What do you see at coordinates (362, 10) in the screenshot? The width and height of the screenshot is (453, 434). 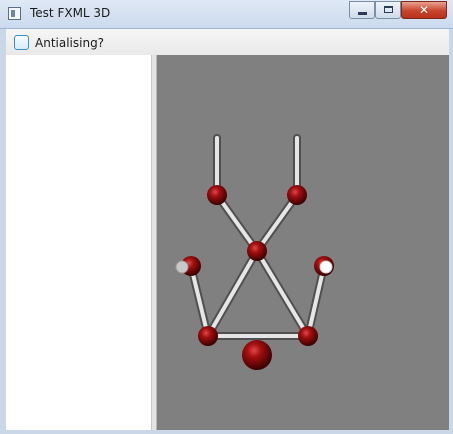 I see `minimize-button` at bounding box center [362, 10].